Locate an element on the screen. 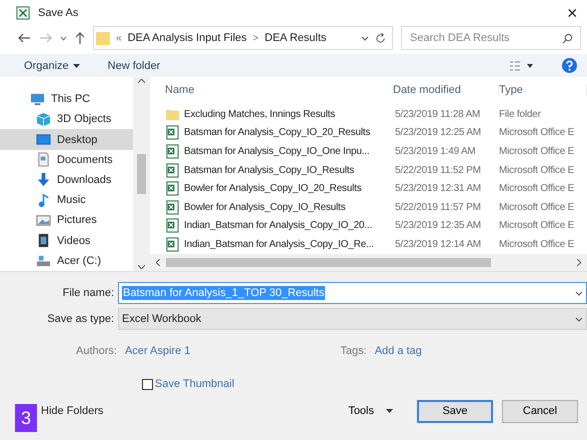  column-header: Name is located at coordinates (279, 90).